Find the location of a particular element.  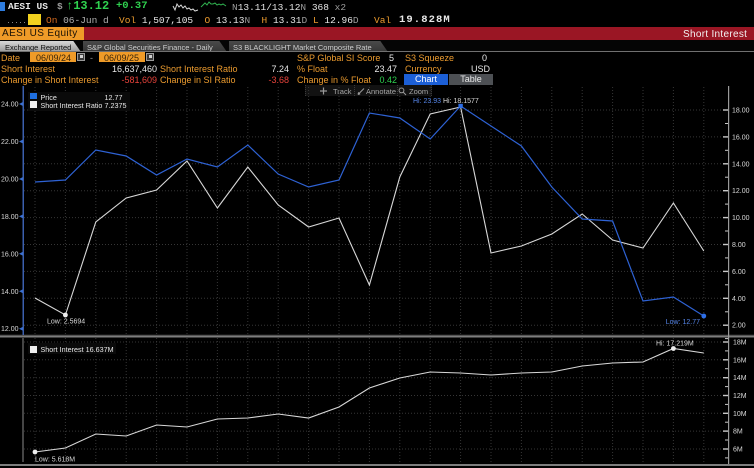

svg-text: 20.00 is located at coordinates (10, 180).